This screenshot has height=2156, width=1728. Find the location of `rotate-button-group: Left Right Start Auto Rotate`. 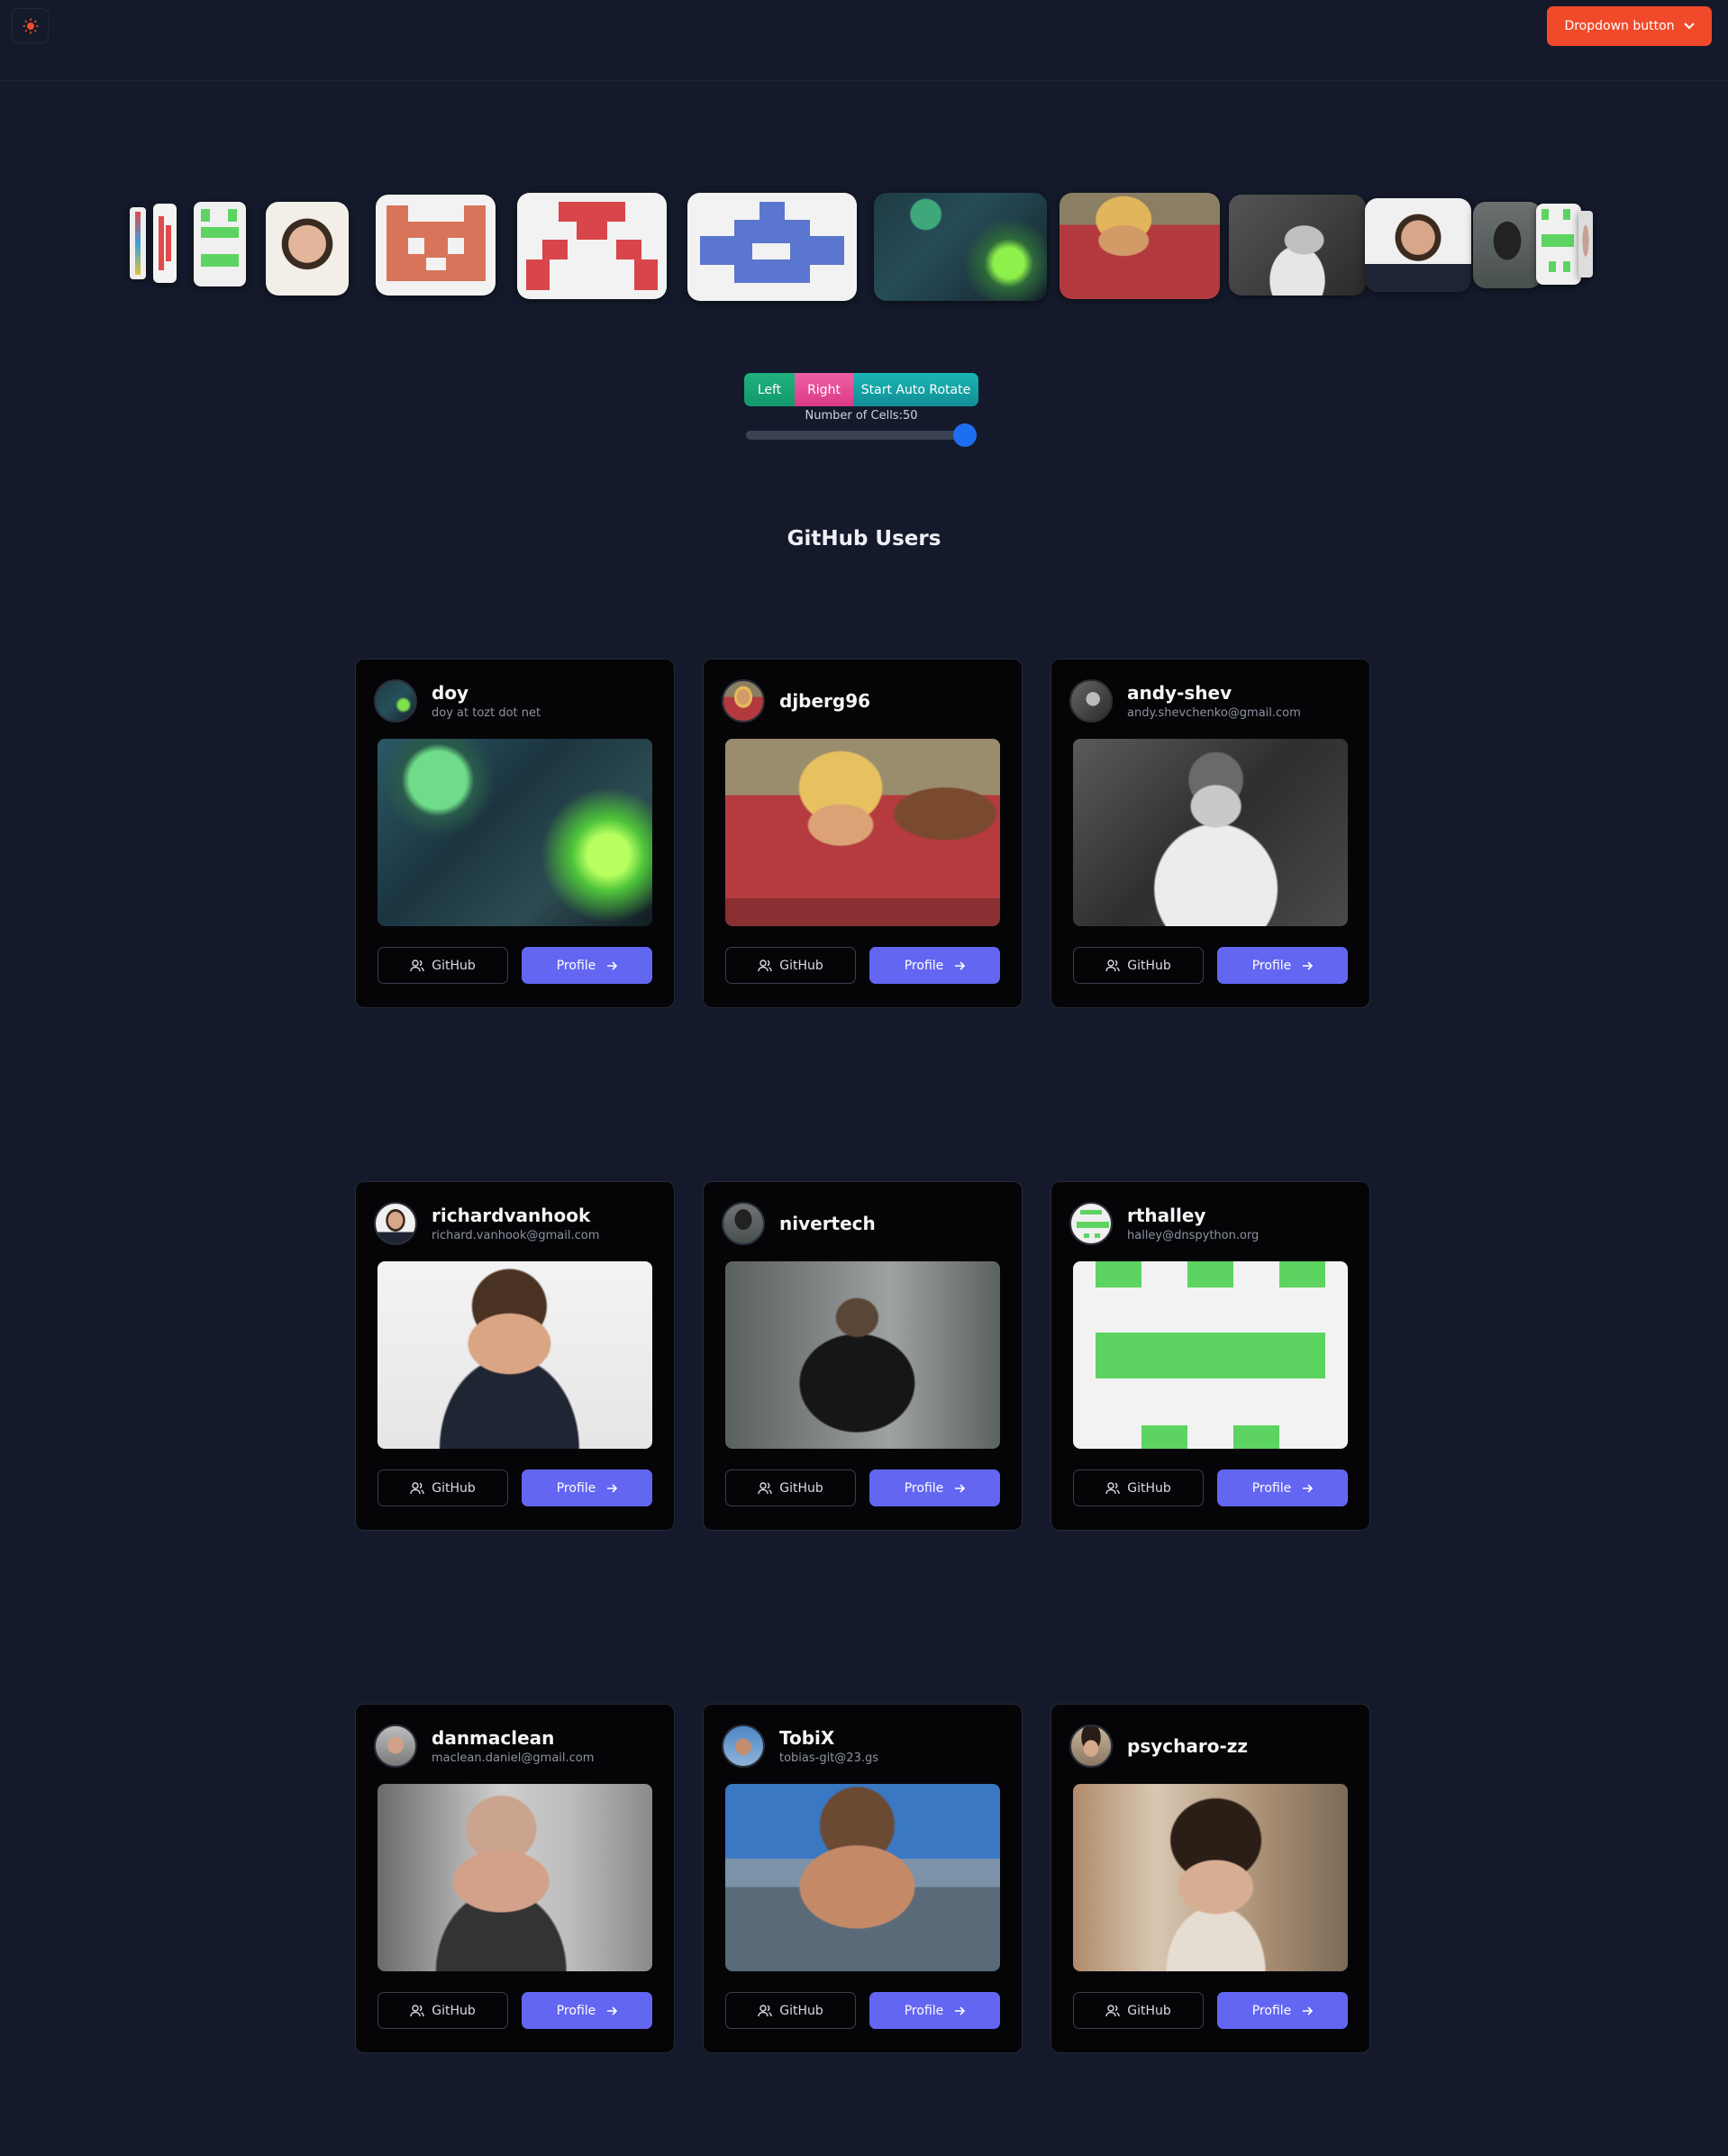

rotate-button-group: Left Right Start Auto Rotate is located at coordinates (861, 389).